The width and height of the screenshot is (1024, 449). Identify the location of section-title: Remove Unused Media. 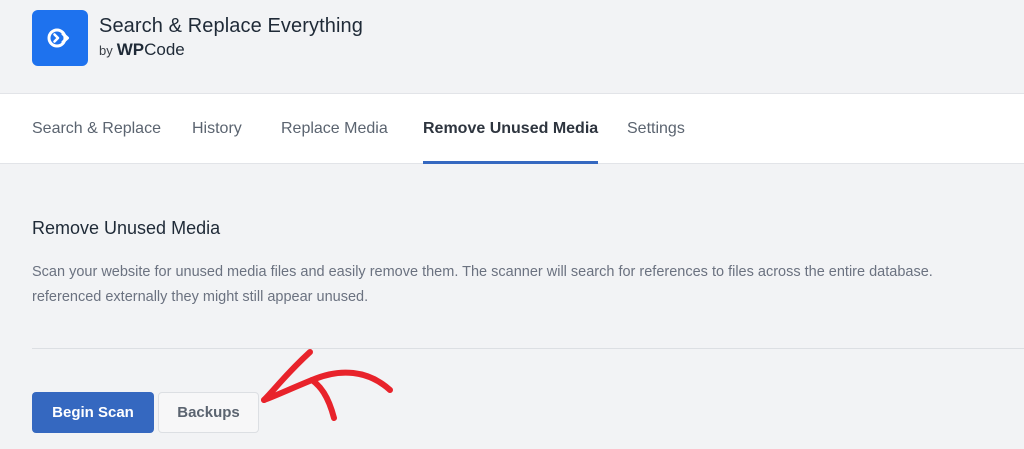
(126, 228).